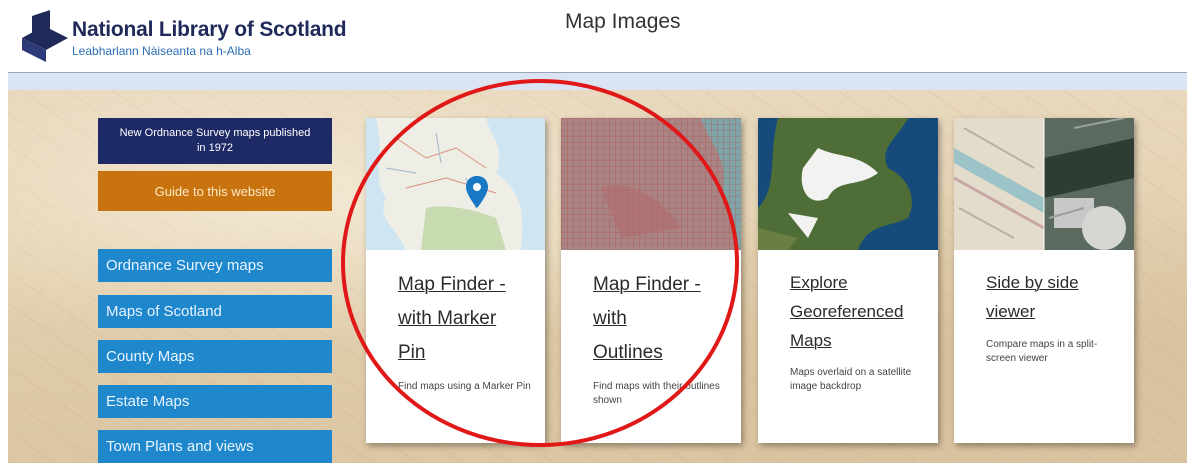  I want to click on guide-button: Guide to this website, so click(215, 191).